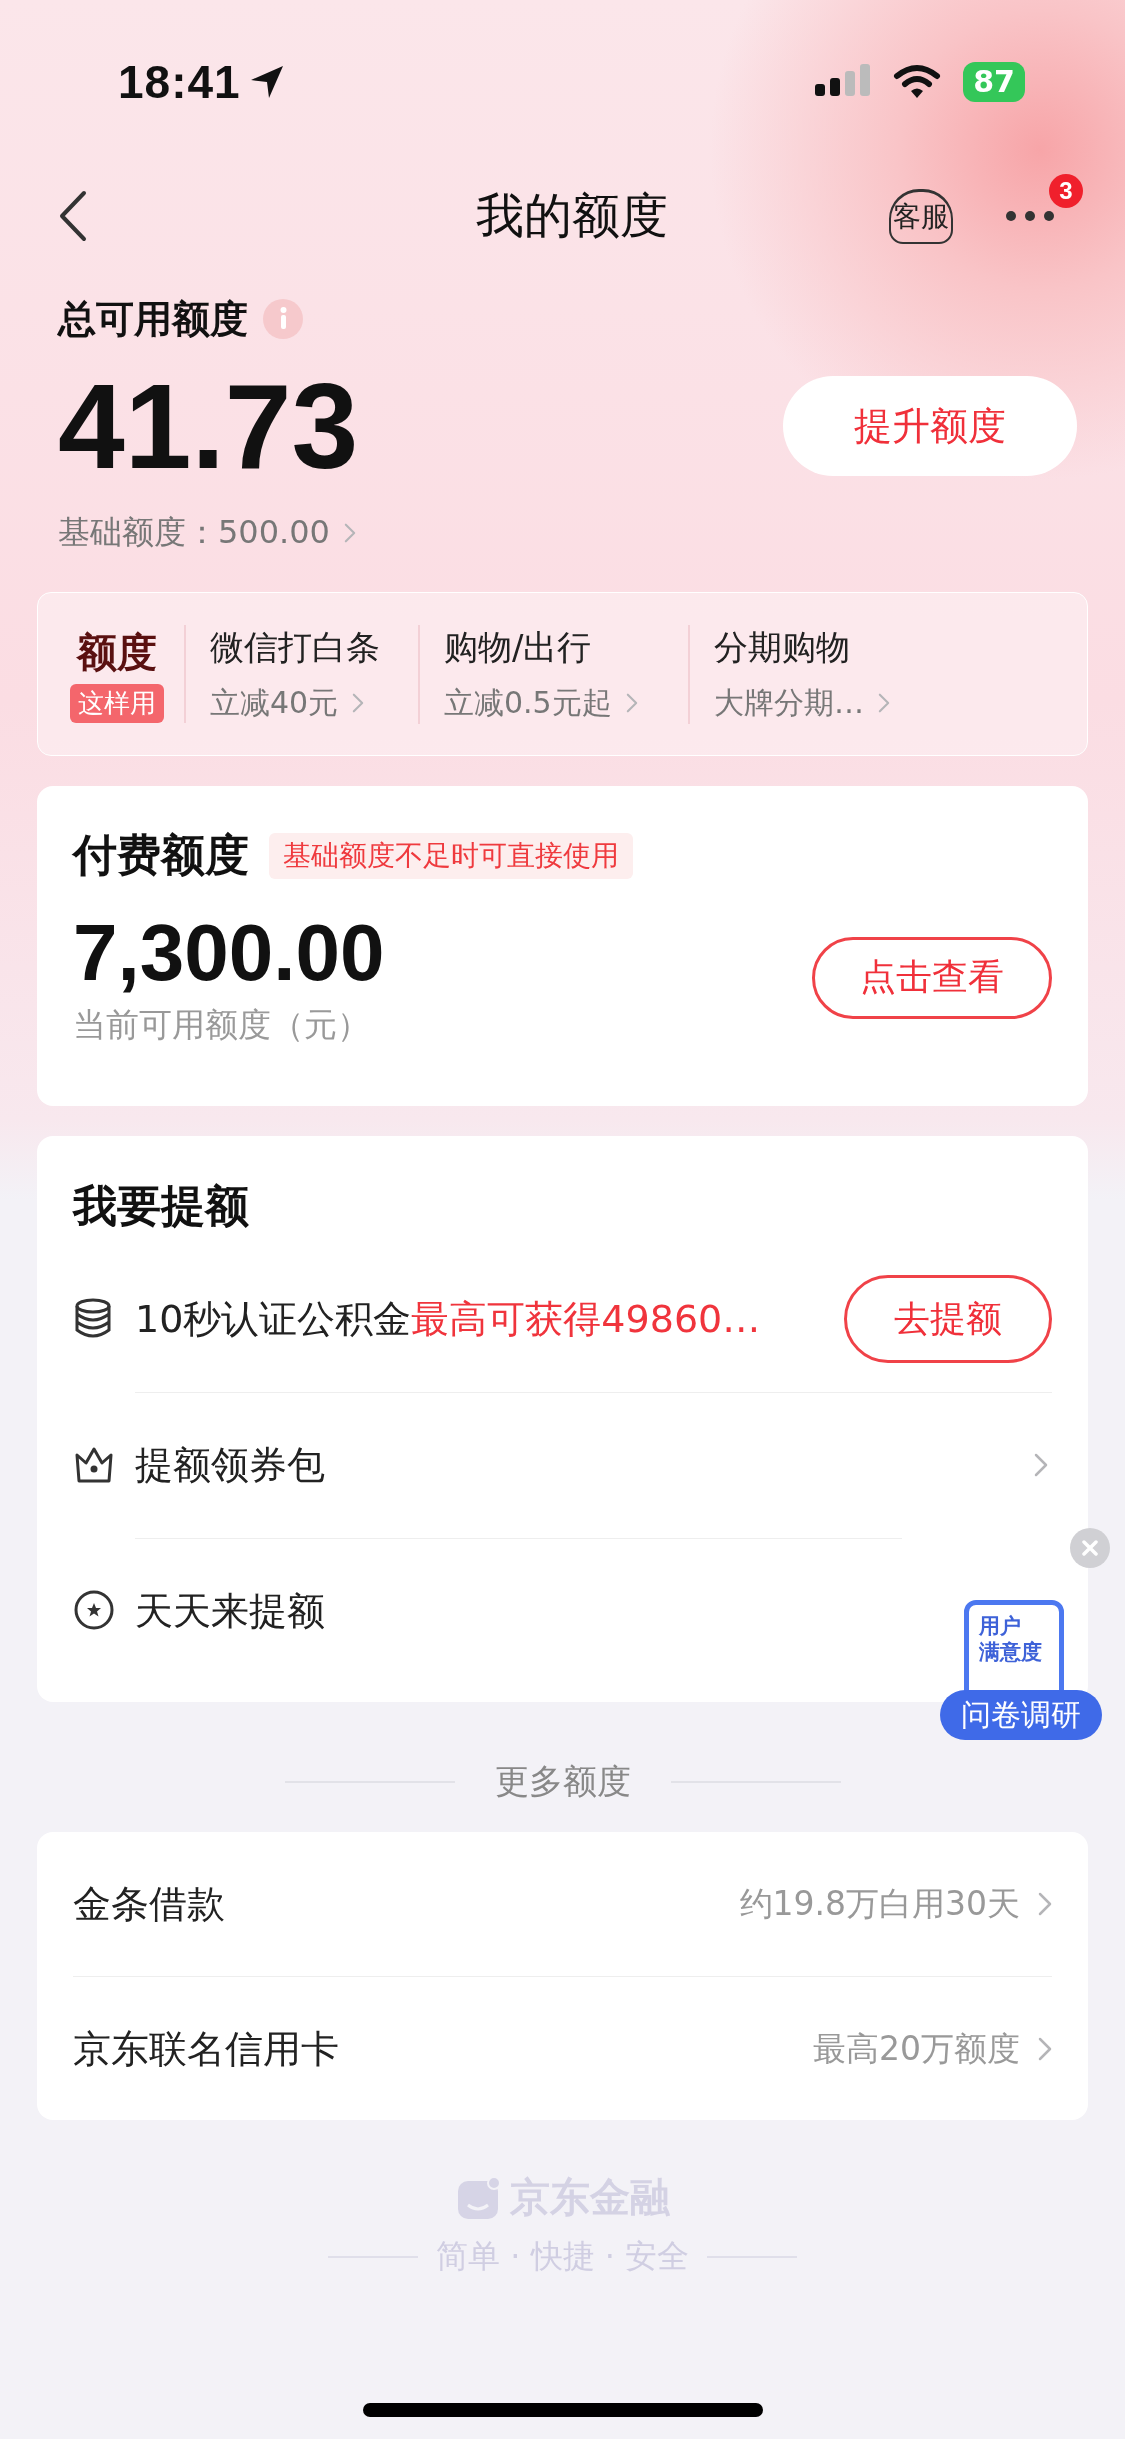 The image size is (1125, 2439). I want to click on customer-service-button: 客服, so click(921, 216).